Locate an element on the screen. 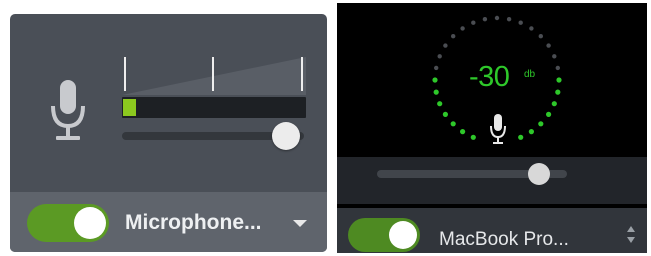  gauge-unit: db is located at coordinates (530, 74).